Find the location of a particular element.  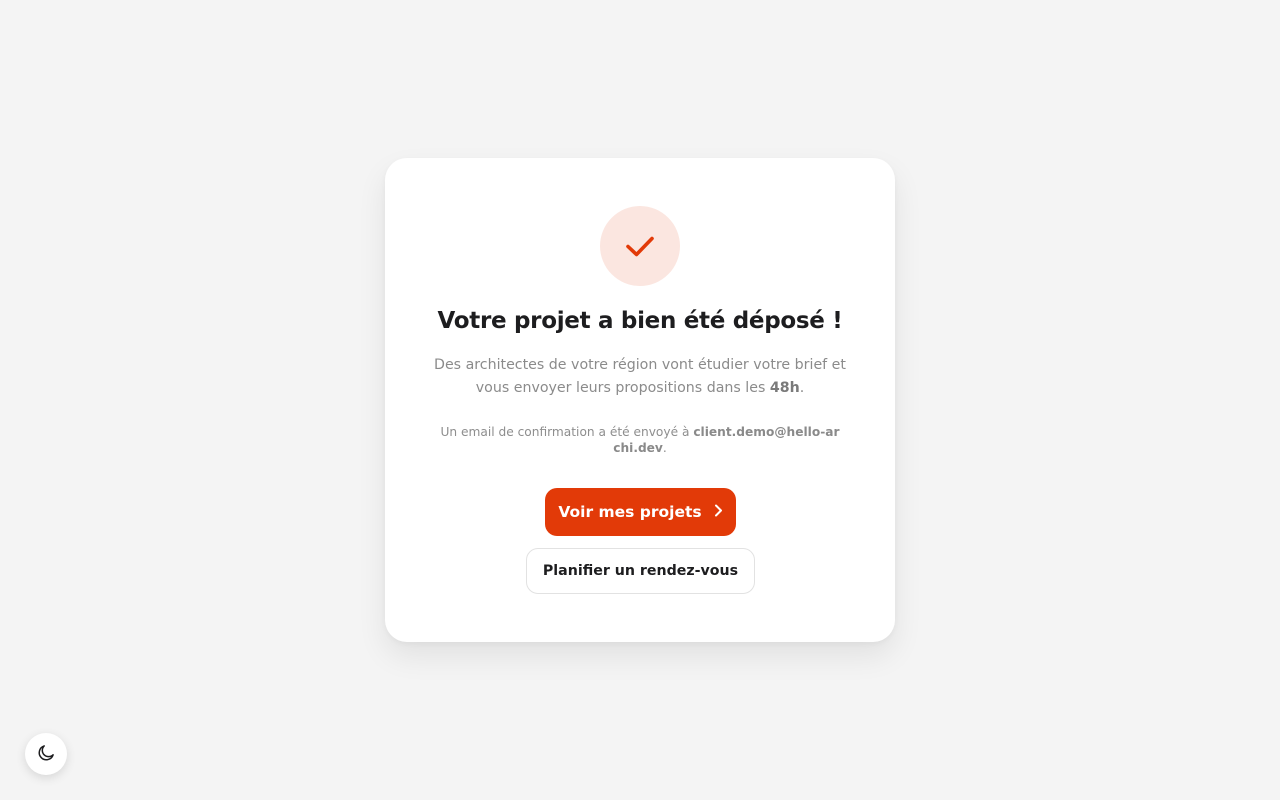

description-end: . is located at coordinates (802, 388).